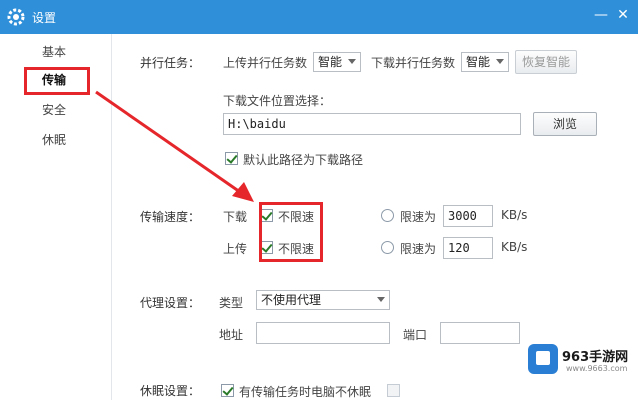 The image size is (638, 400). I want to click on sidebar-item-basic: 基本, so click(55, 52).